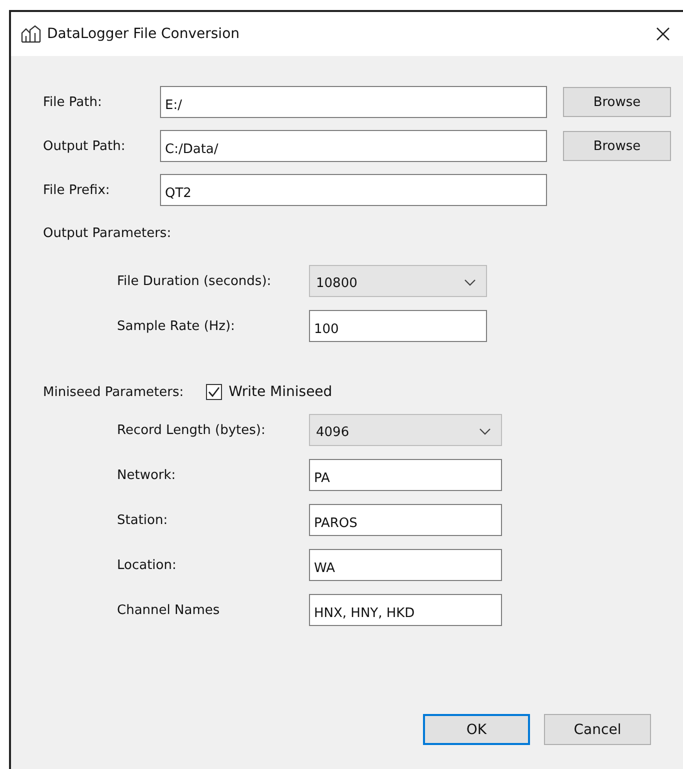 Image resolution: width=683 pixels, height=769 pixels. What do you see at coordinates (169, 610) in the screenshot?
I see `field-label: Channel Names` at bounding box center [169, 610].